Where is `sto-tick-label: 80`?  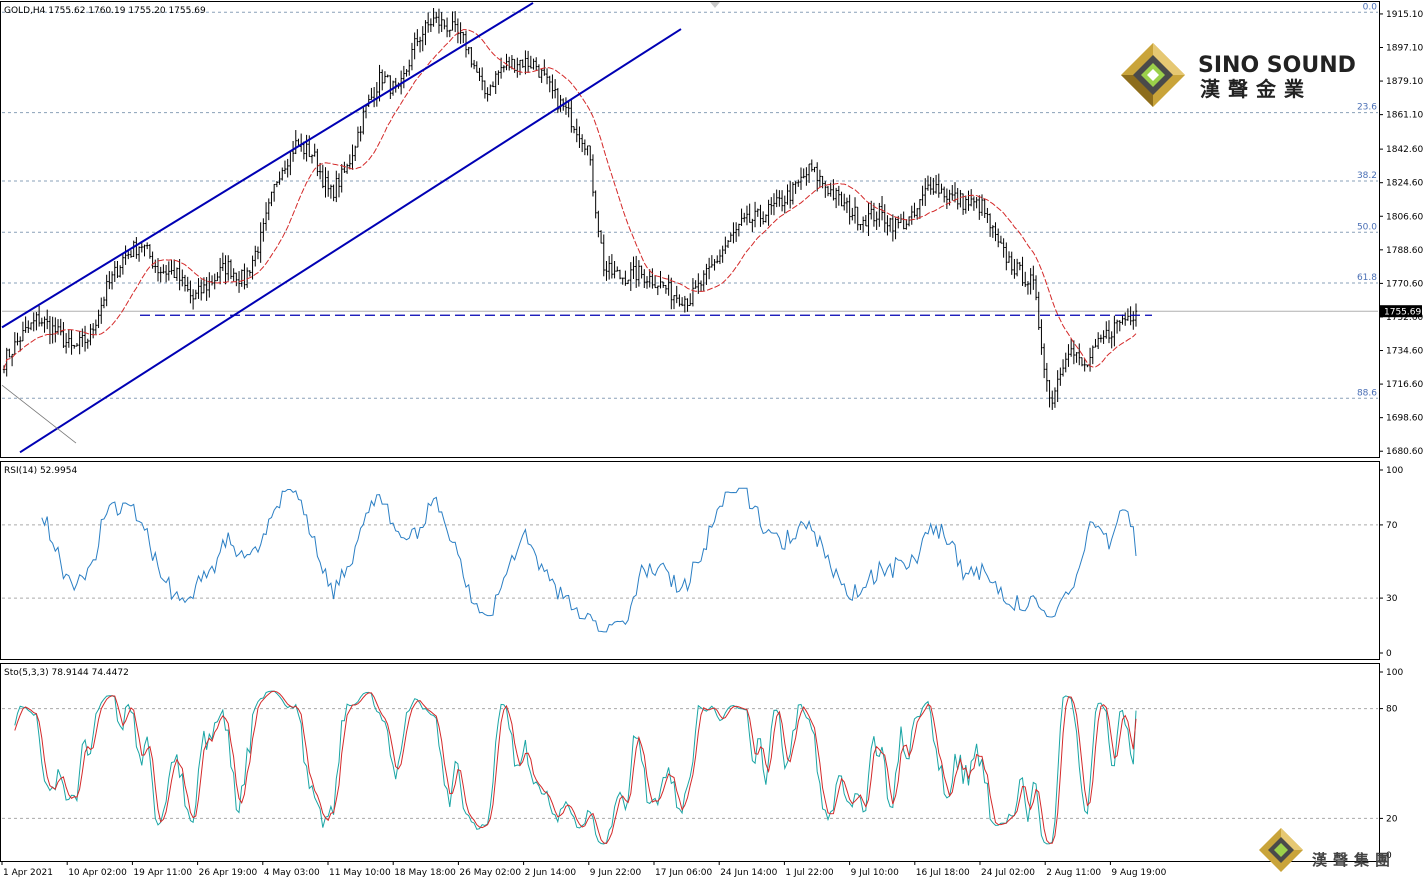
sto-tick-label: 80 is located at coordinates (1392, 710).